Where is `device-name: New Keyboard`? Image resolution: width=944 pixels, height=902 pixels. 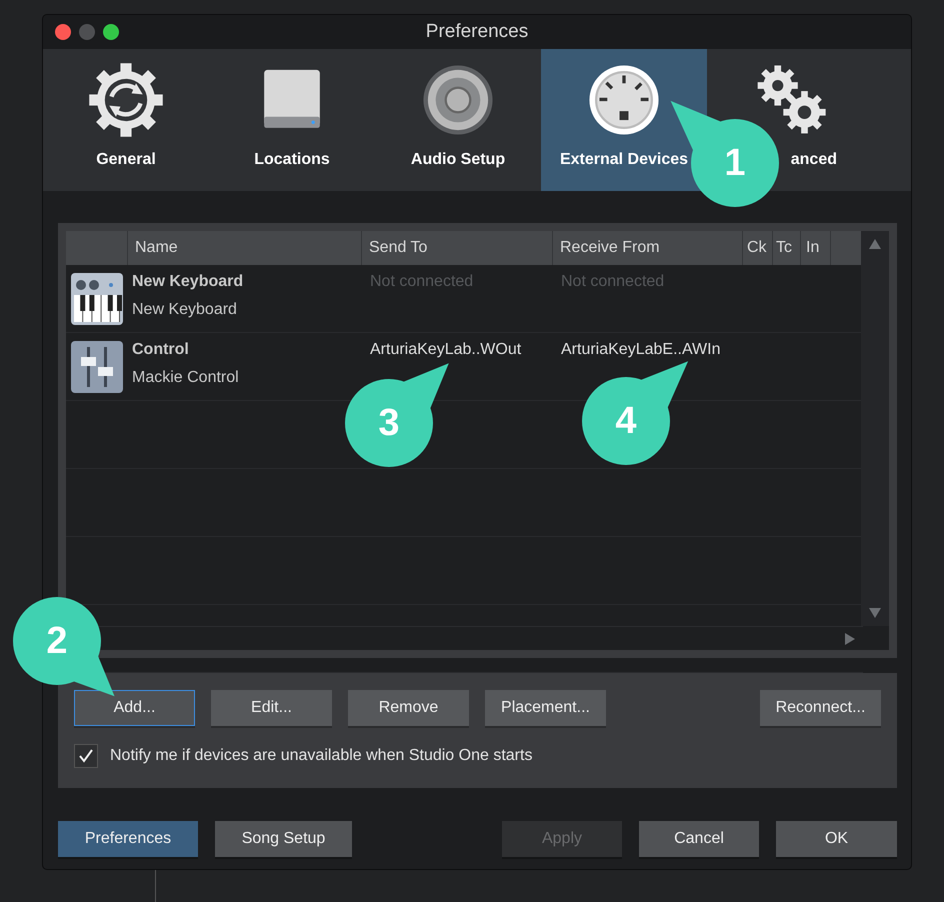 device-name: New Keyboard is located at coordinates (188, 282).